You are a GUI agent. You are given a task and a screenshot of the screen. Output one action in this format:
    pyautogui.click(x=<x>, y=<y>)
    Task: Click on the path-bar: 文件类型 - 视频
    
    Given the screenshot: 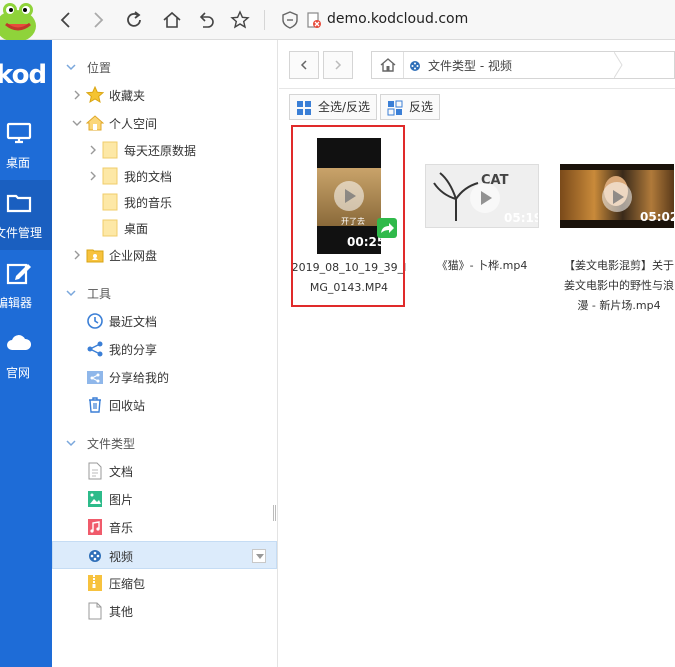 What is the action you would take?
    pyautogui.click(x=482, y=65)
    